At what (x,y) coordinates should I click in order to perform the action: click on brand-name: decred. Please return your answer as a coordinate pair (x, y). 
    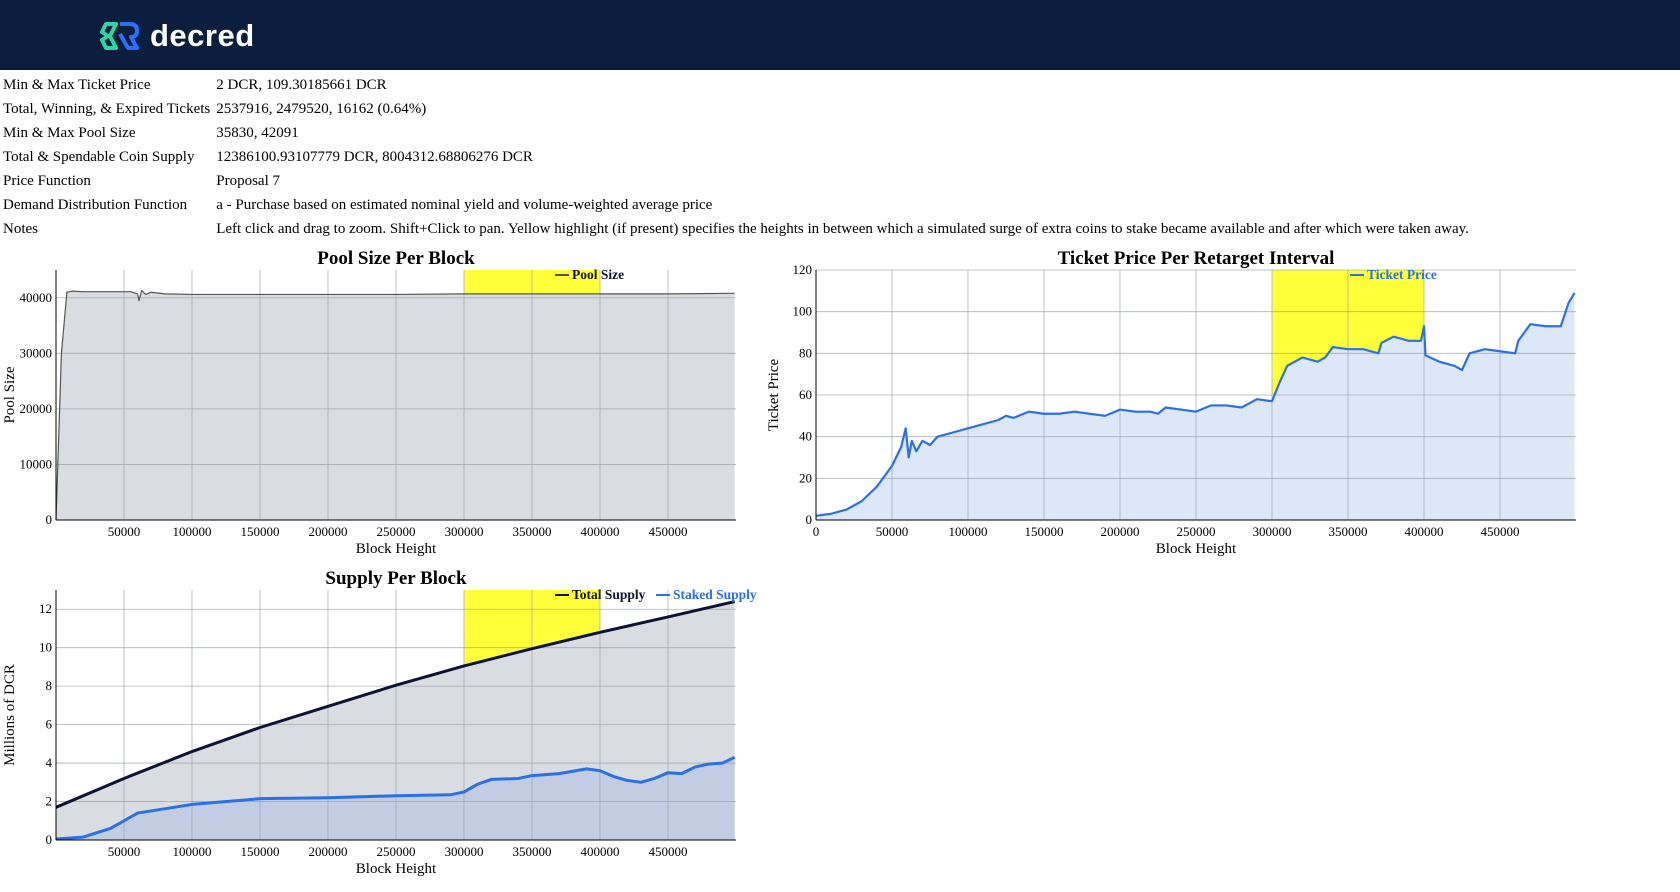
    Looking at the image, I should click on (202, 35).